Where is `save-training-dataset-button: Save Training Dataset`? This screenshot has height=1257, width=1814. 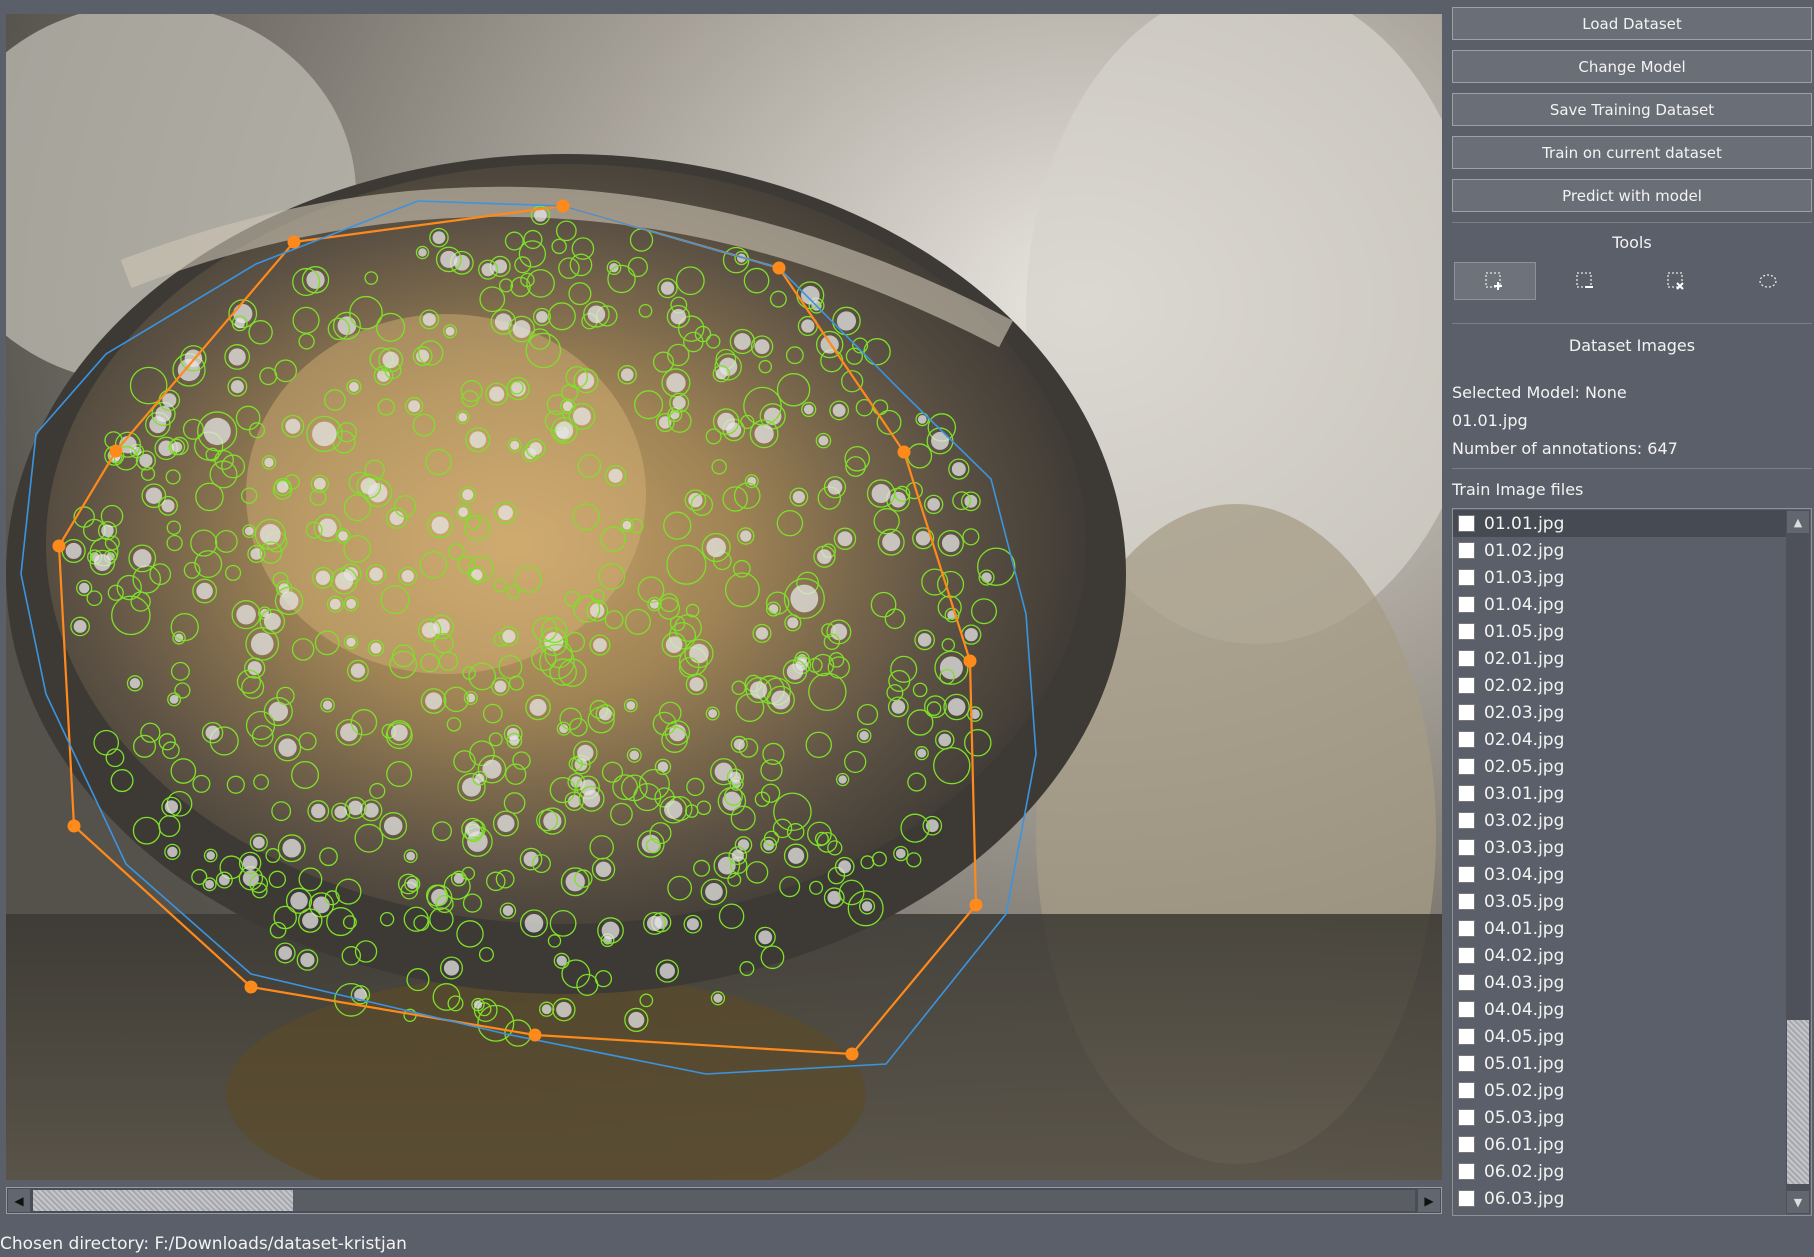
save-training-dataset-button: Save Training Dataset is located at coordinates (1632, 109).